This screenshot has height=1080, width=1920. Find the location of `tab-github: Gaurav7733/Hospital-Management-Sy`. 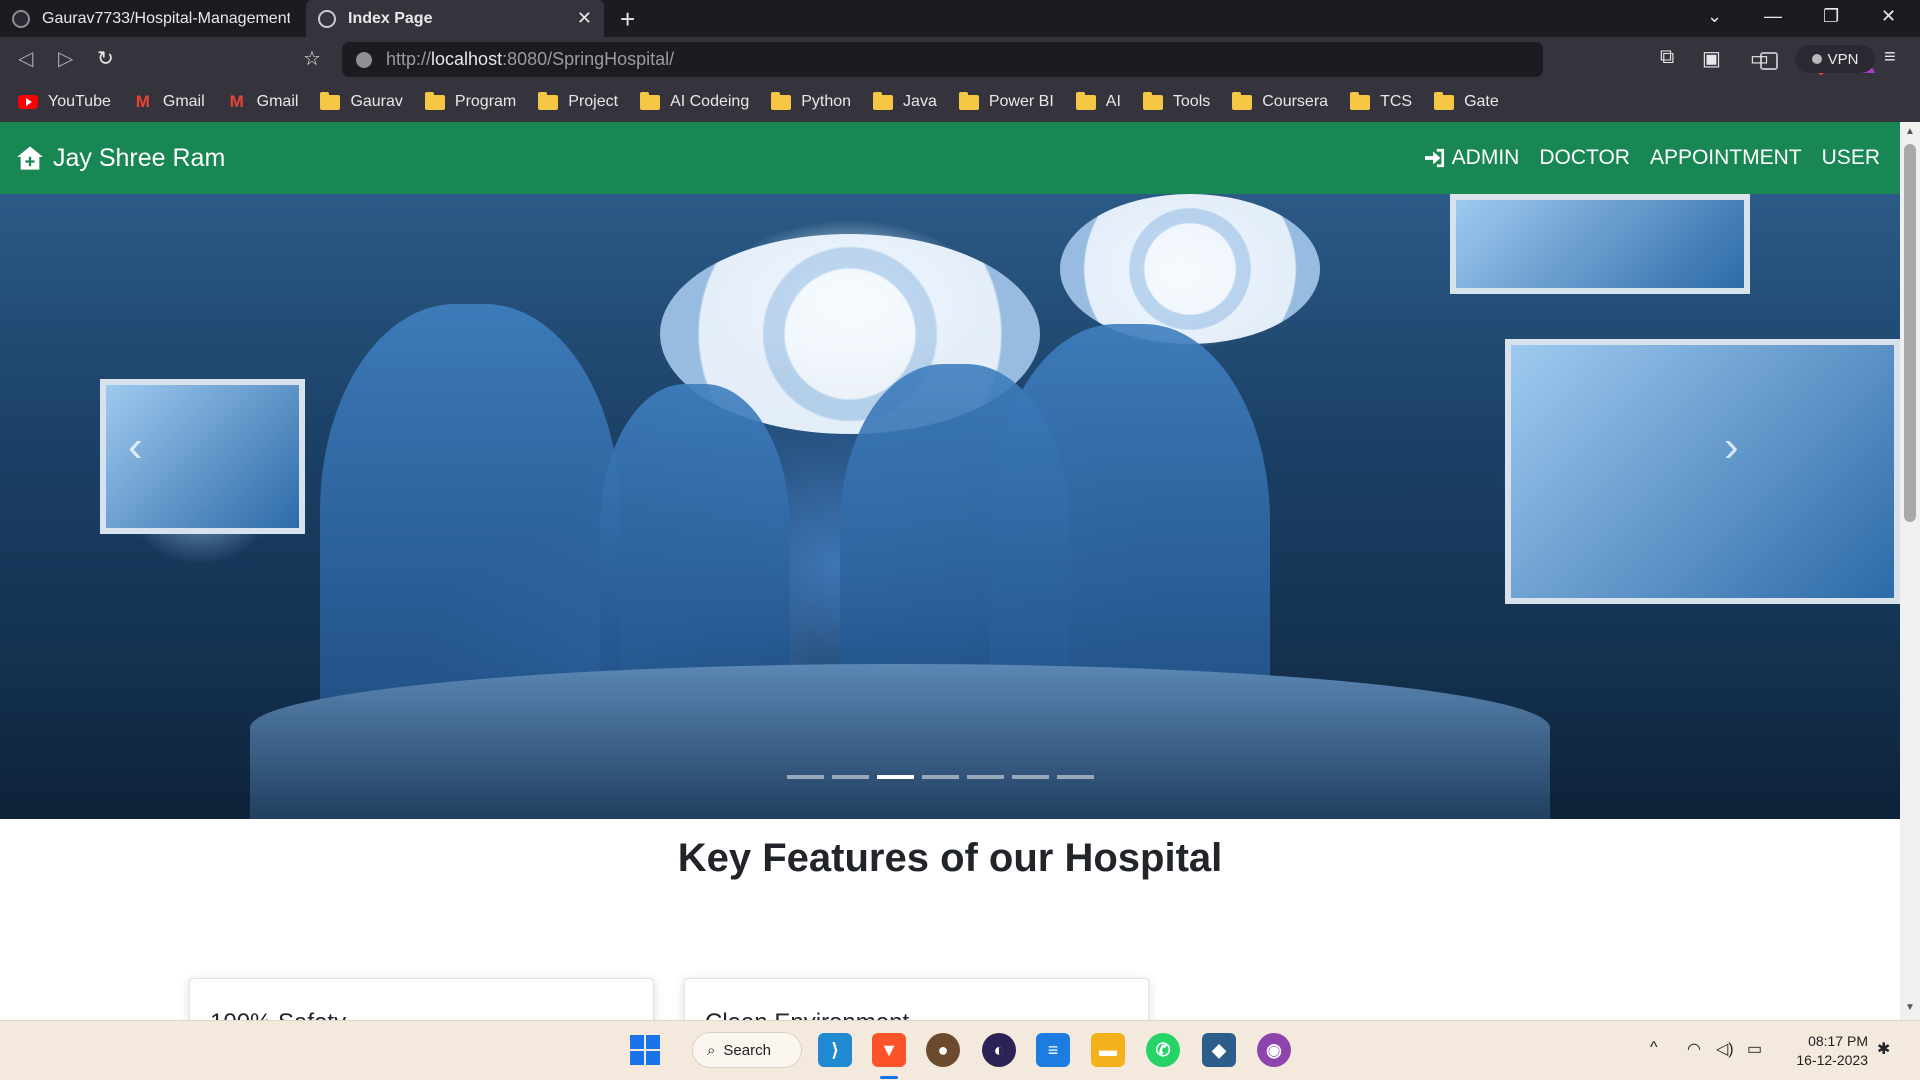

tab-github: Gaurav7733/Hospital-Management-Sy is located at coordinates (151, 18).